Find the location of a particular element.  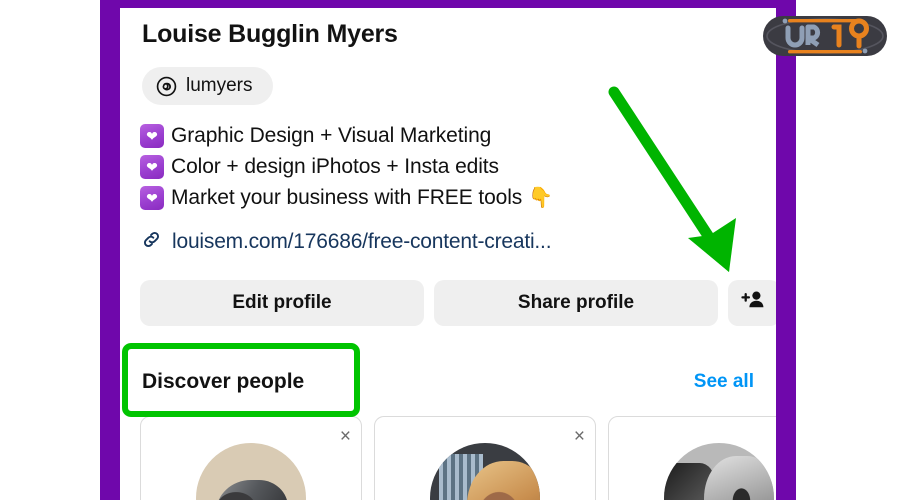

bio-line-text: Market your business with FREE tools is located at coordinates (347, 197).